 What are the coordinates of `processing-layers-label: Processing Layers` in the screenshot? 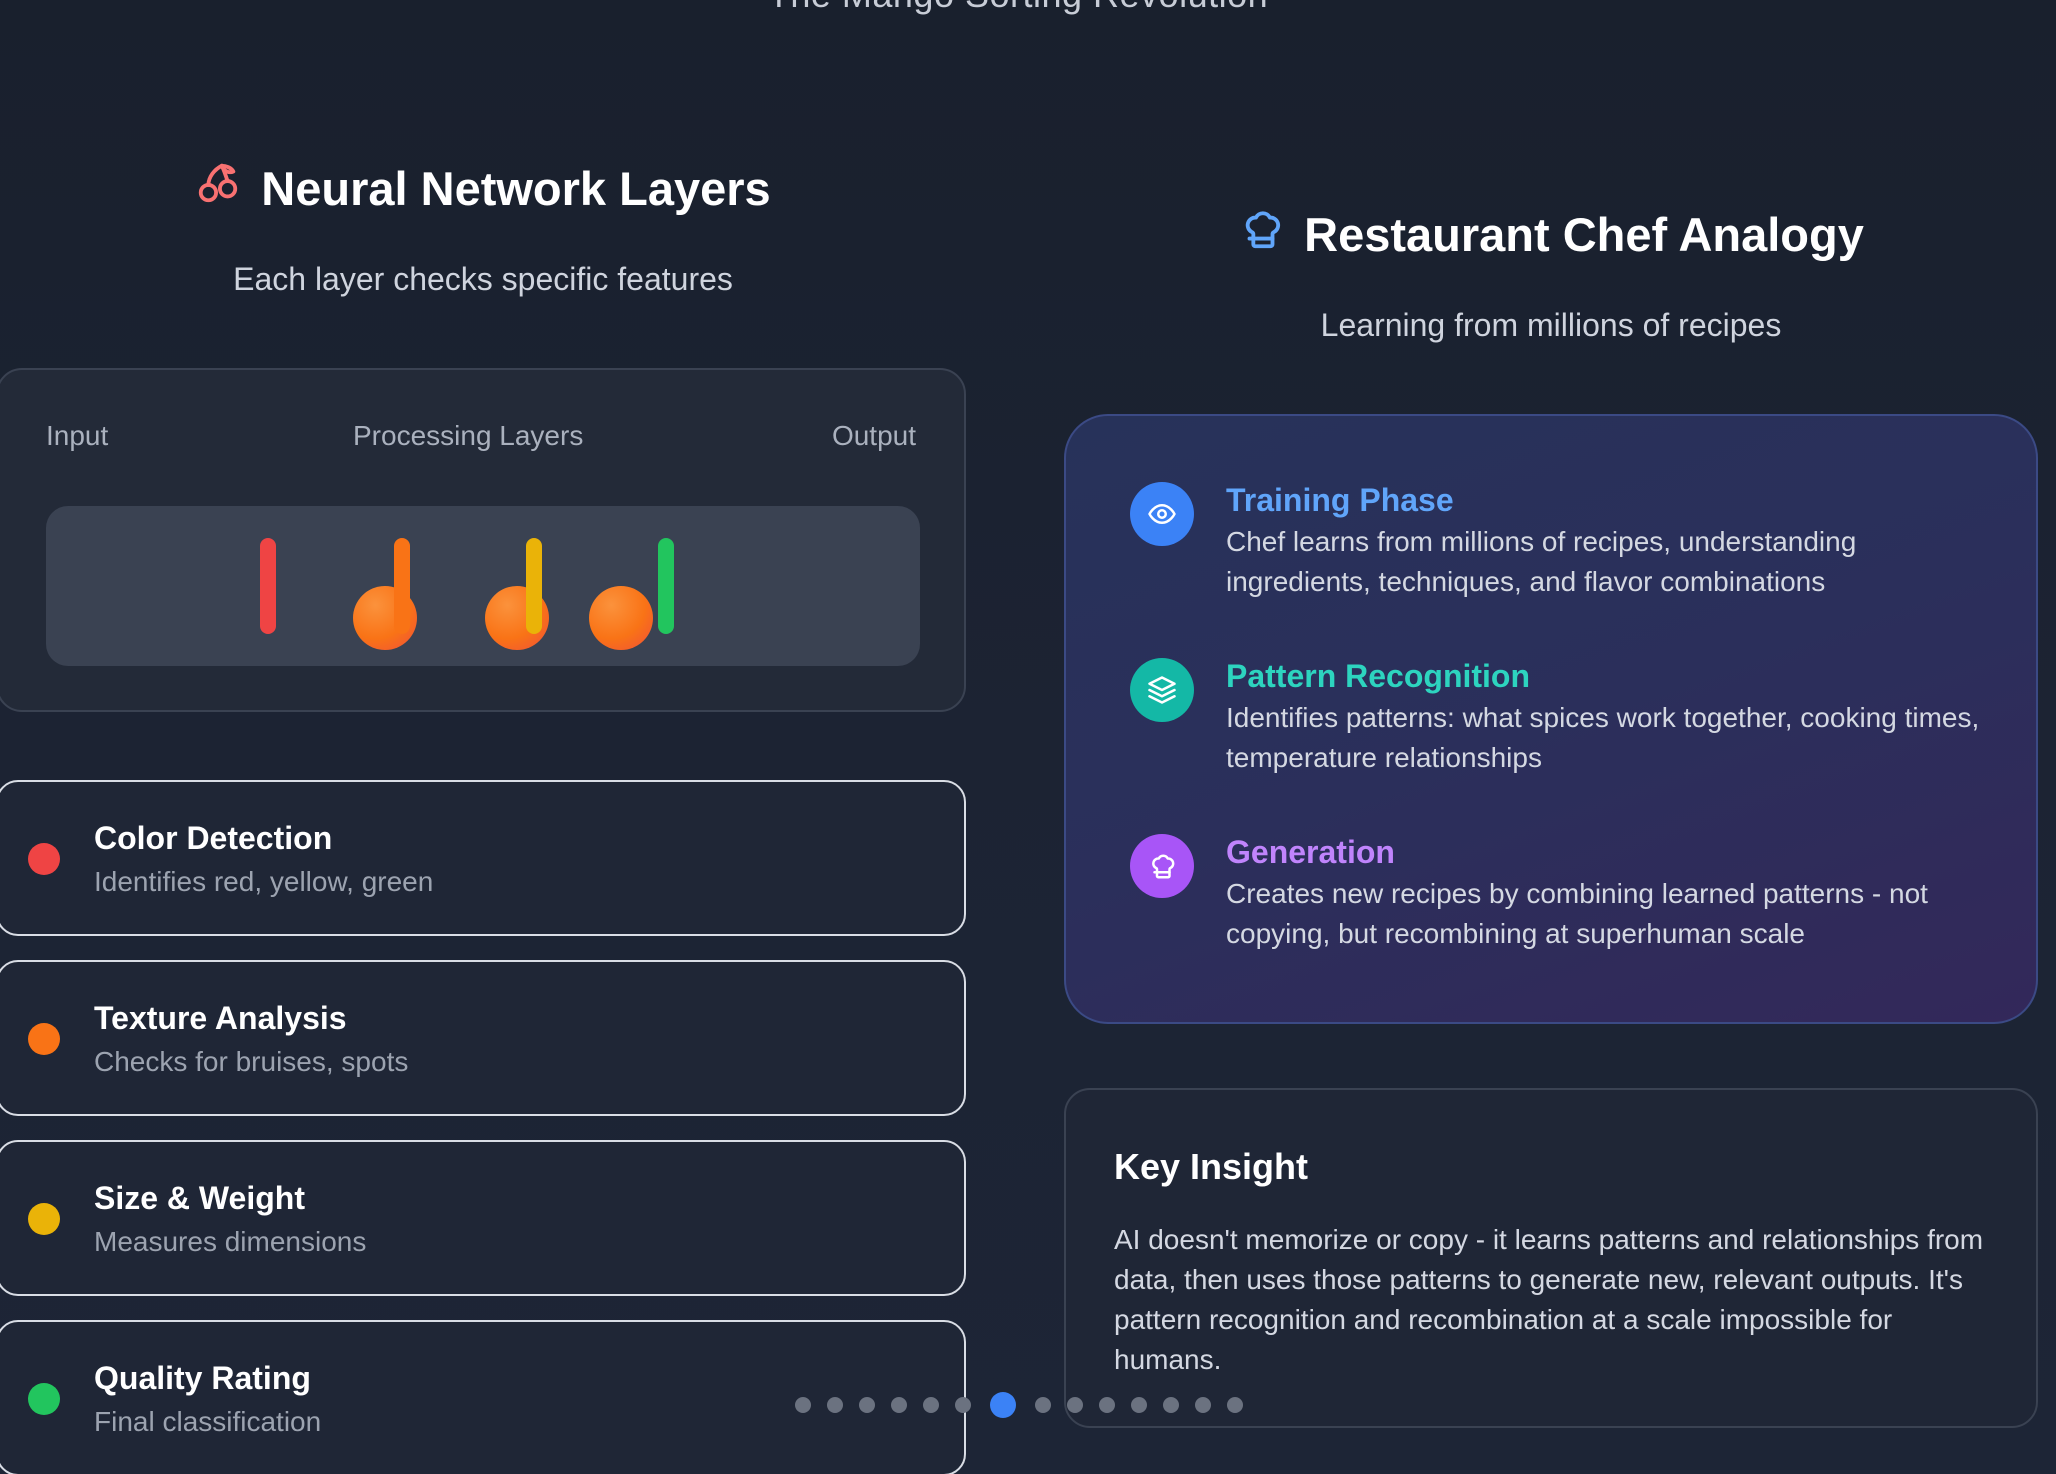 It's located at (468, 435).